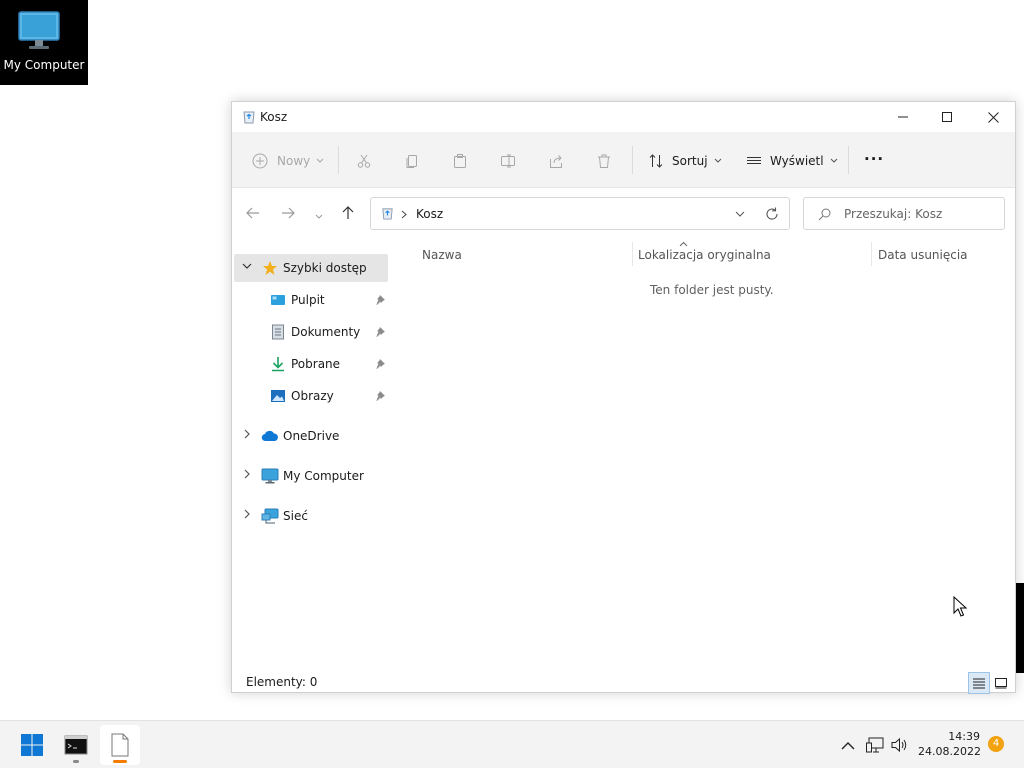  I want to click on sidebar-item-label: Dokumenty, so click(326, 332).